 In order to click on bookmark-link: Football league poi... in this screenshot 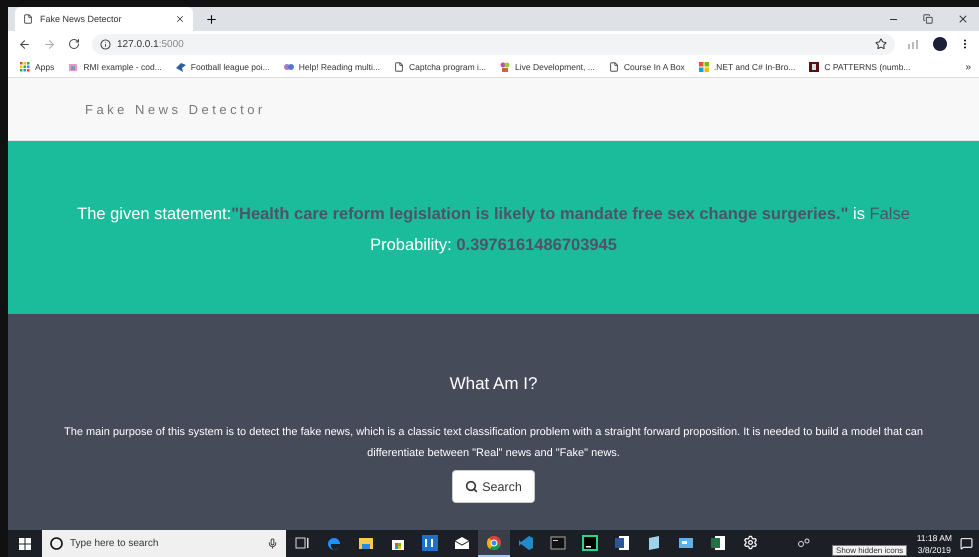, I will do `click(223, 67)`.